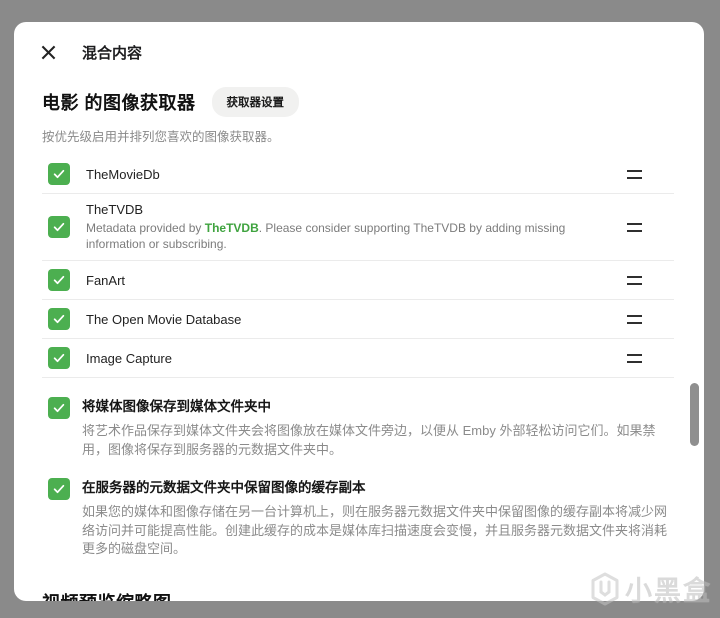  What do you see at coordinates (176, 407) in the screenshot?
I see `option-label: 将媒体图像保存到媒体文件夹中` at bounding box center [176, 407].